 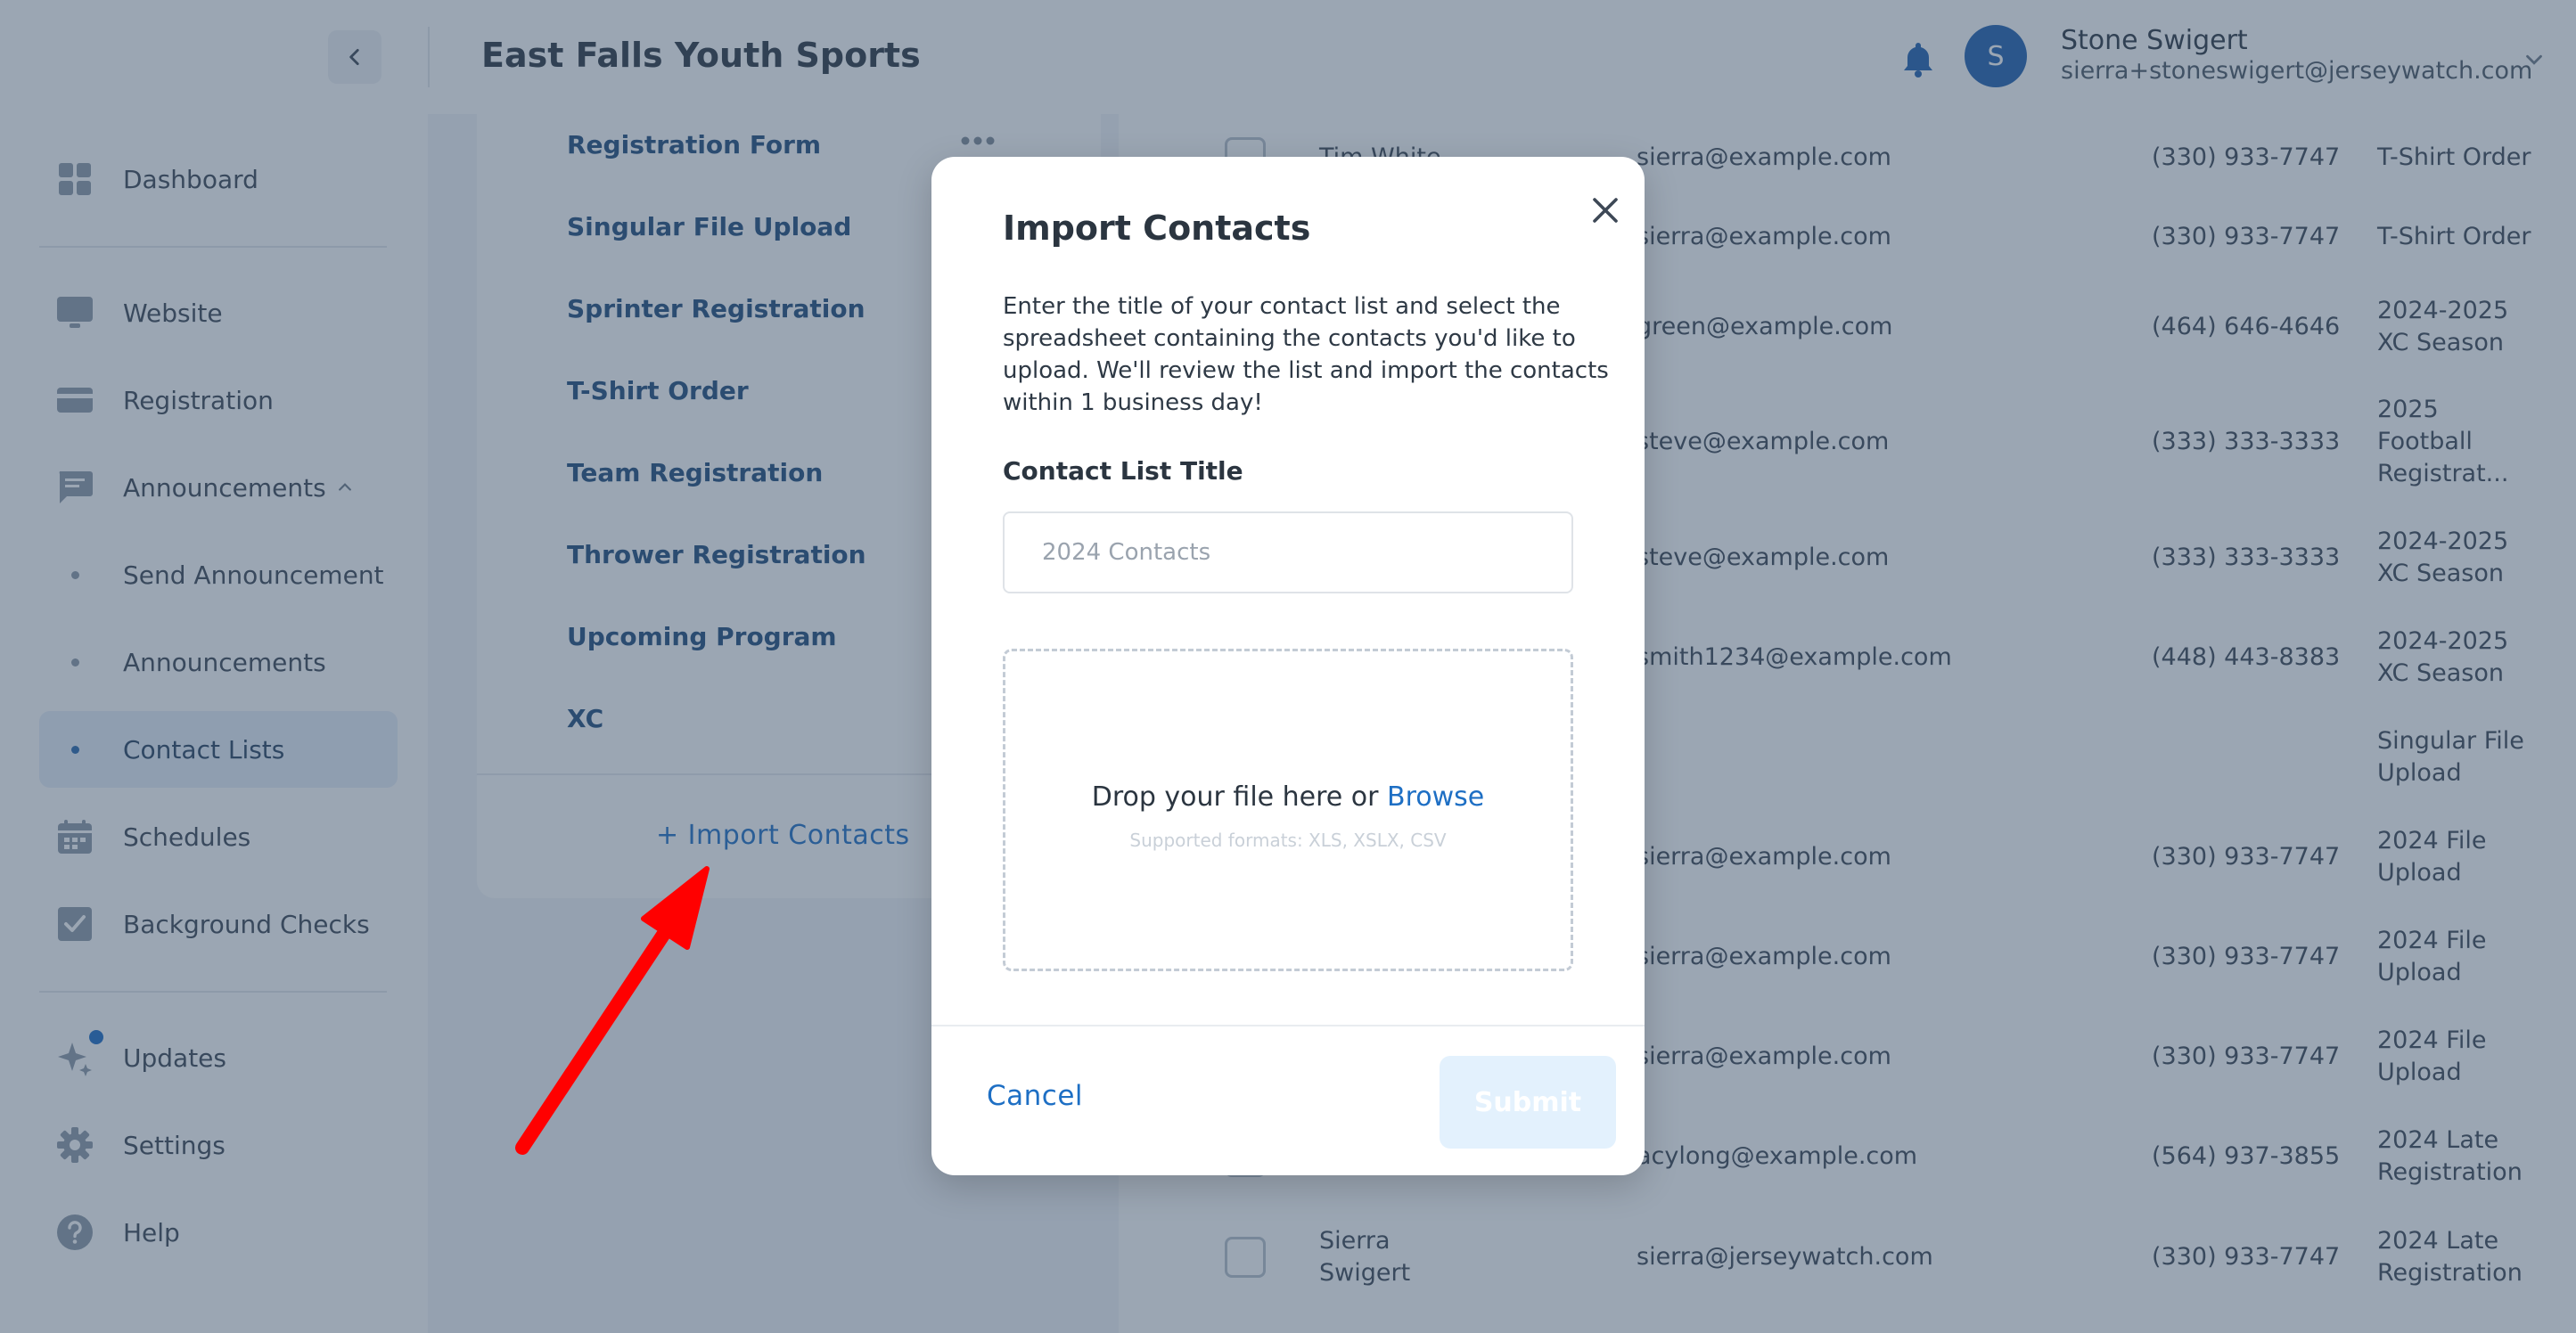 What do you see at coordinates (1235, 797) in the screenshot?
I see `dropzone-label: Drop your file here or` at bounding box center [1235, 797].